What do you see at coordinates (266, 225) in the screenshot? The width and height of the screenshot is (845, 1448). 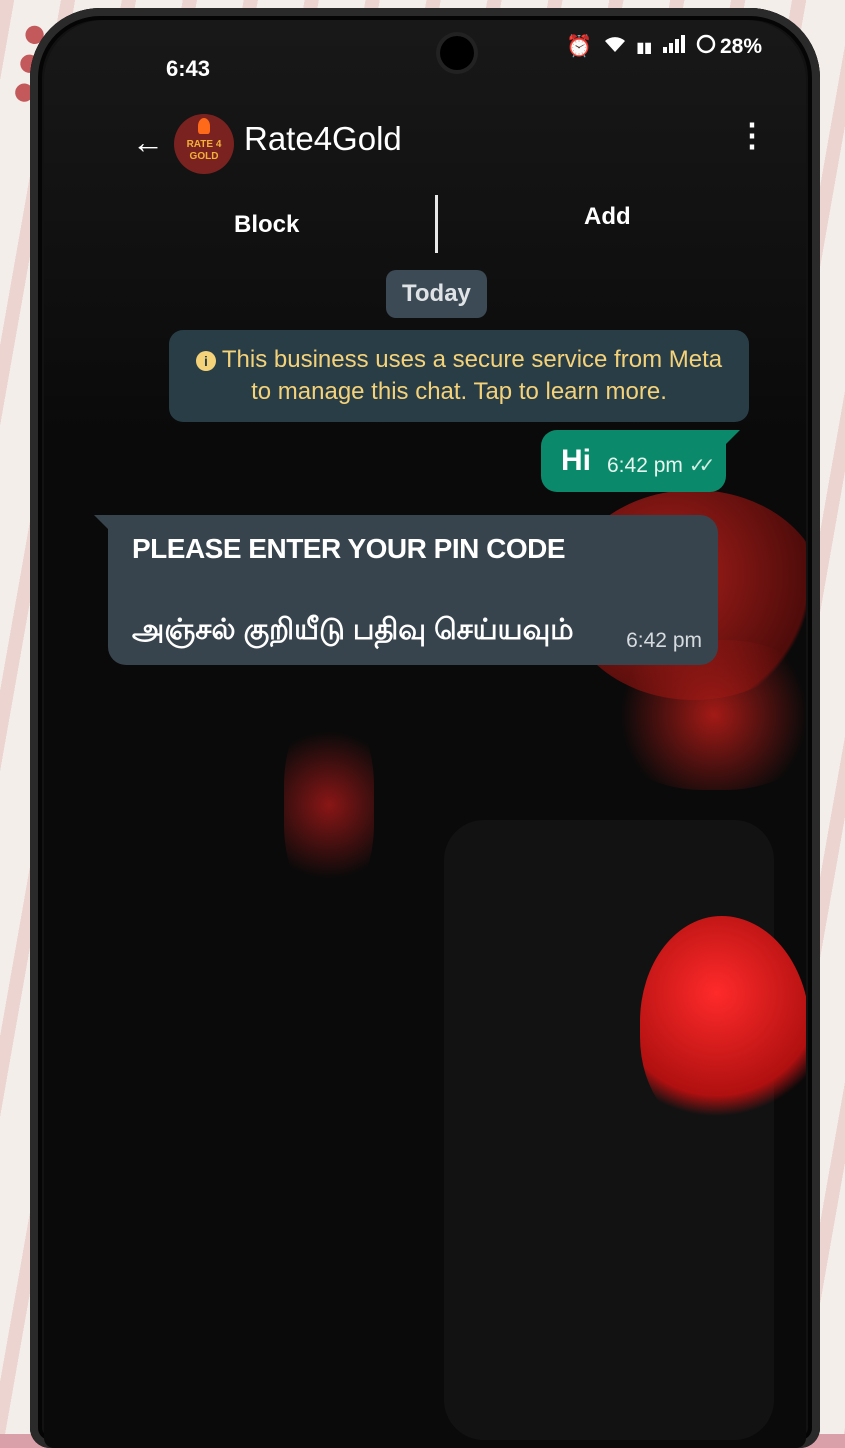 I see `block-button: Block` at bounding box center [266, 225].